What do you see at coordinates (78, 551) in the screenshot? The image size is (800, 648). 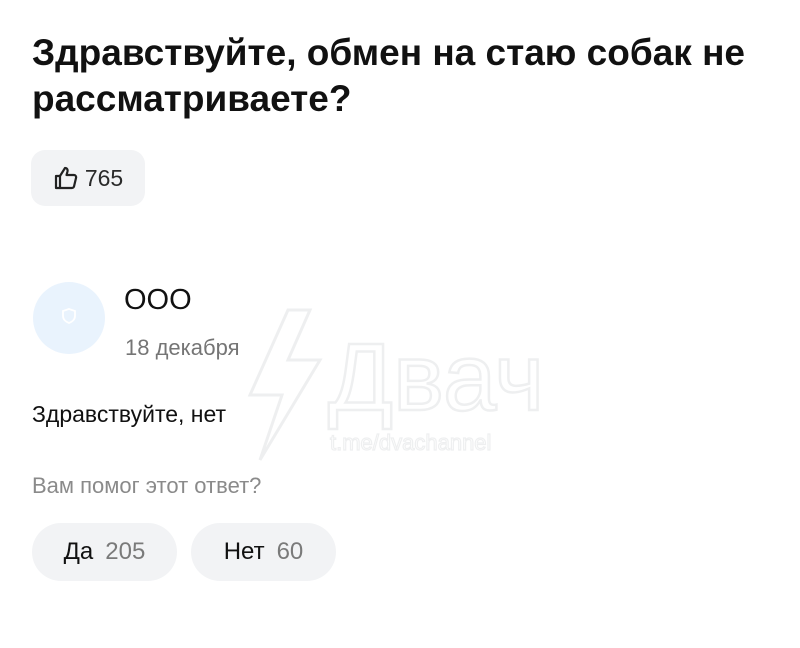 I see `vote-yes-label: Да` at bounding box center [78, 551].